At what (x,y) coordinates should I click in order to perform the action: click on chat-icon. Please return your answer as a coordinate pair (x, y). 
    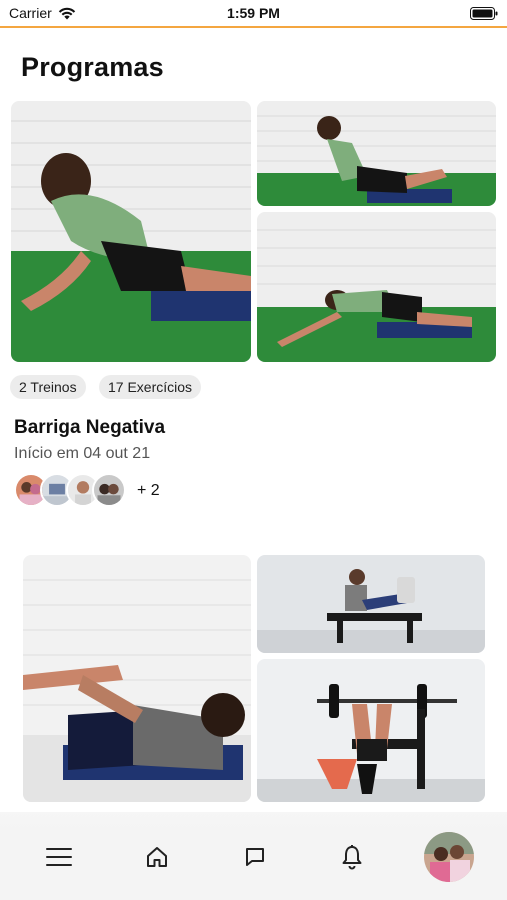
    Looking at the image, I should click on (255, 857).